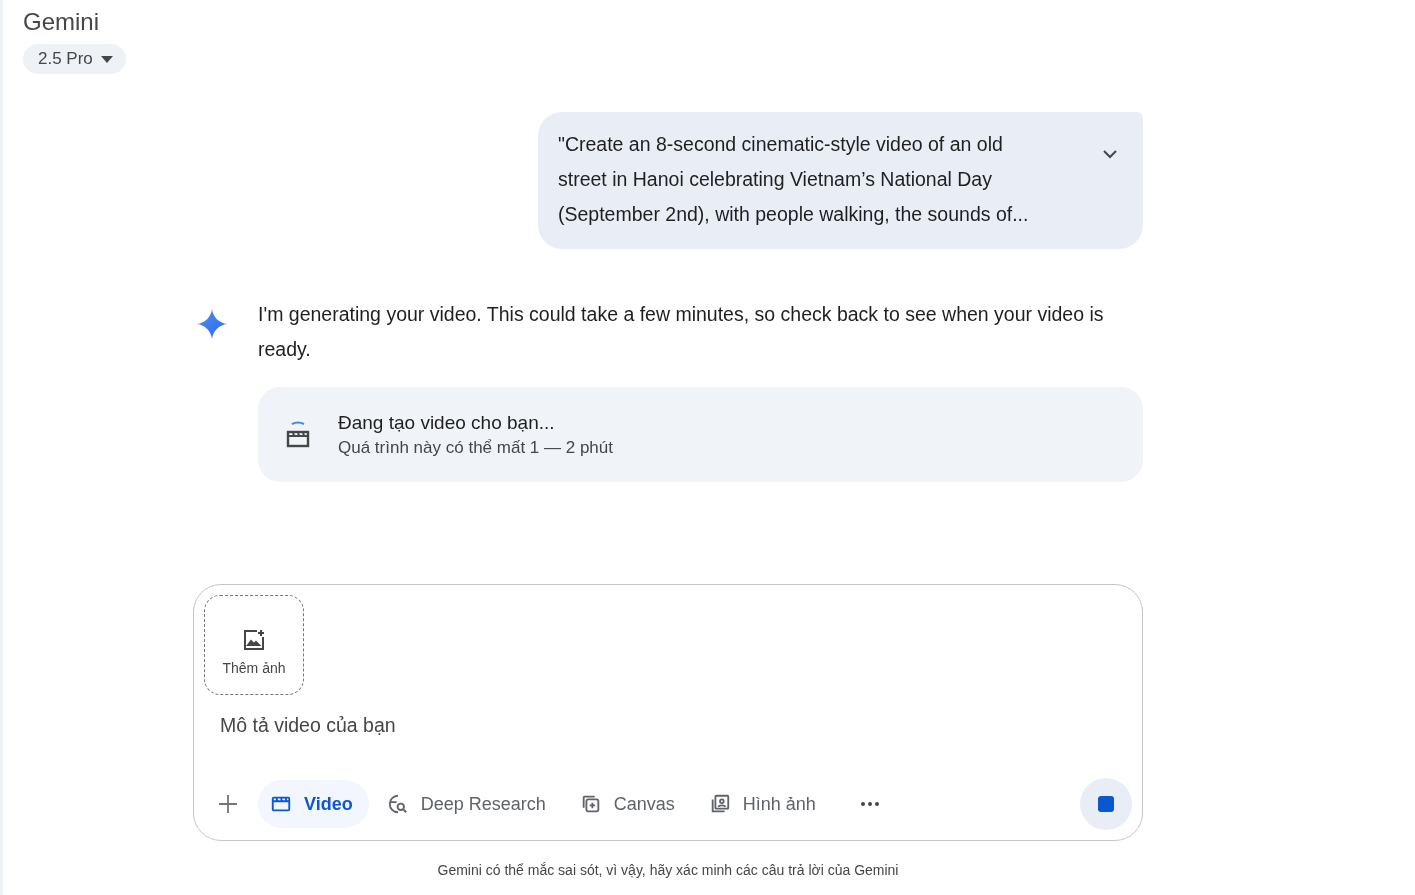 Image resolution: width=1415 pixels, height=895 pixels. Describe the element at coordinates (254, 639) in the screenshot. I see `add-image-icon` at that location.